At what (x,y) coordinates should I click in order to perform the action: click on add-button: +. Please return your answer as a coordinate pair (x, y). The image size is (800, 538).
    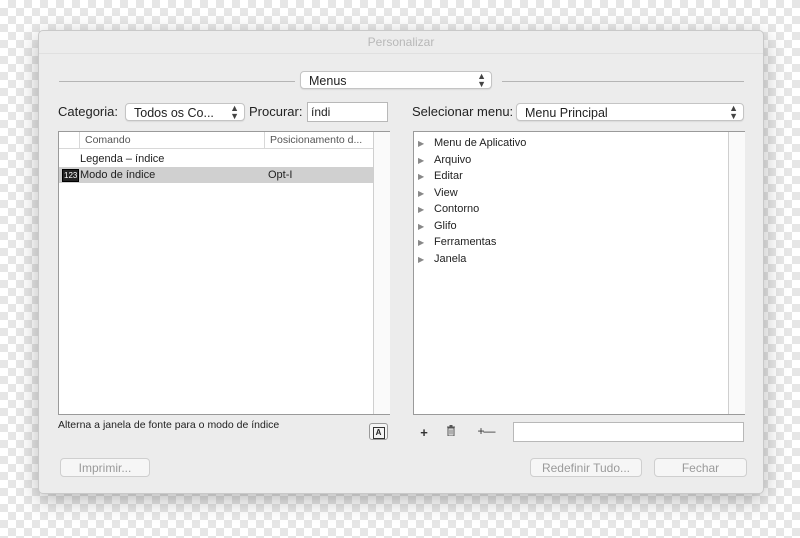
    Looking at the image, I should click on (424, 432).